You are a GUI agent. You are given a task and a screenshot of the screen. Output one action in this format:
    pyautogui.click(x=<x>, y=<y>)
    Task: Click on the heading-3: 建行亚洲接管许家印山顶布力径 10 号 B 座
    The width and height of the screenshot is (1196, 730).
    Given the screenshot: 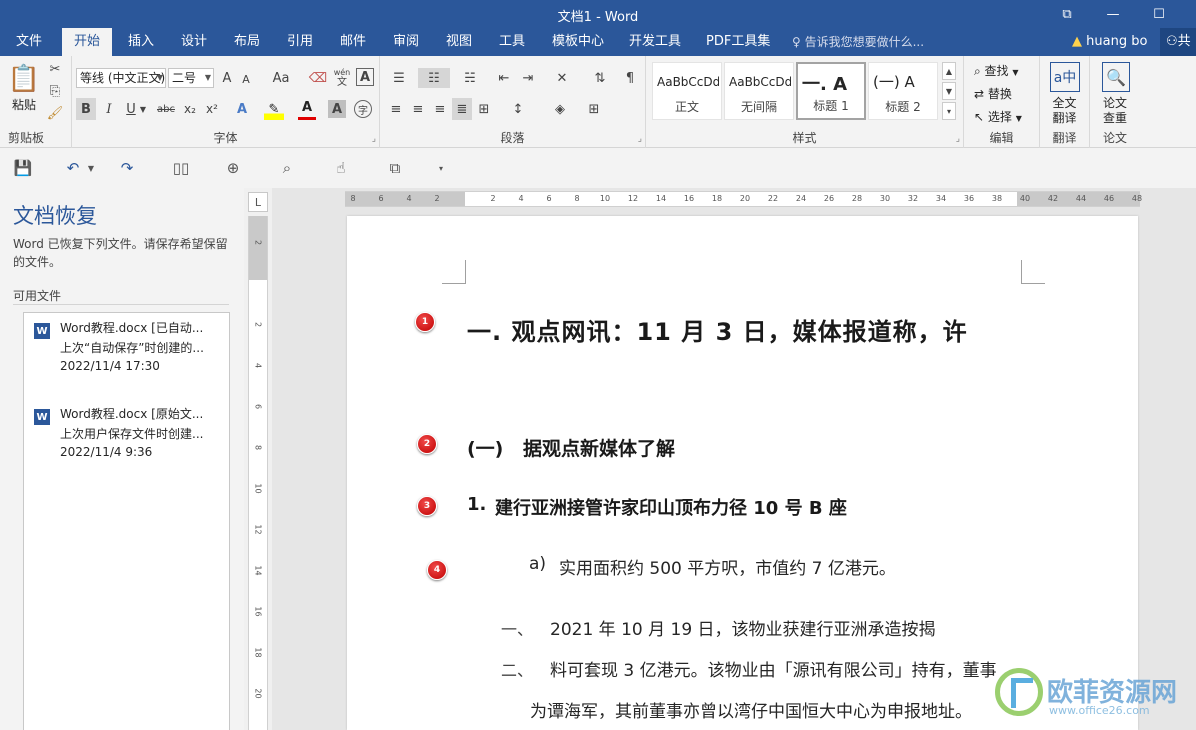 What is the action you would take?
    pyautogui.click(x=671, y=507)
    